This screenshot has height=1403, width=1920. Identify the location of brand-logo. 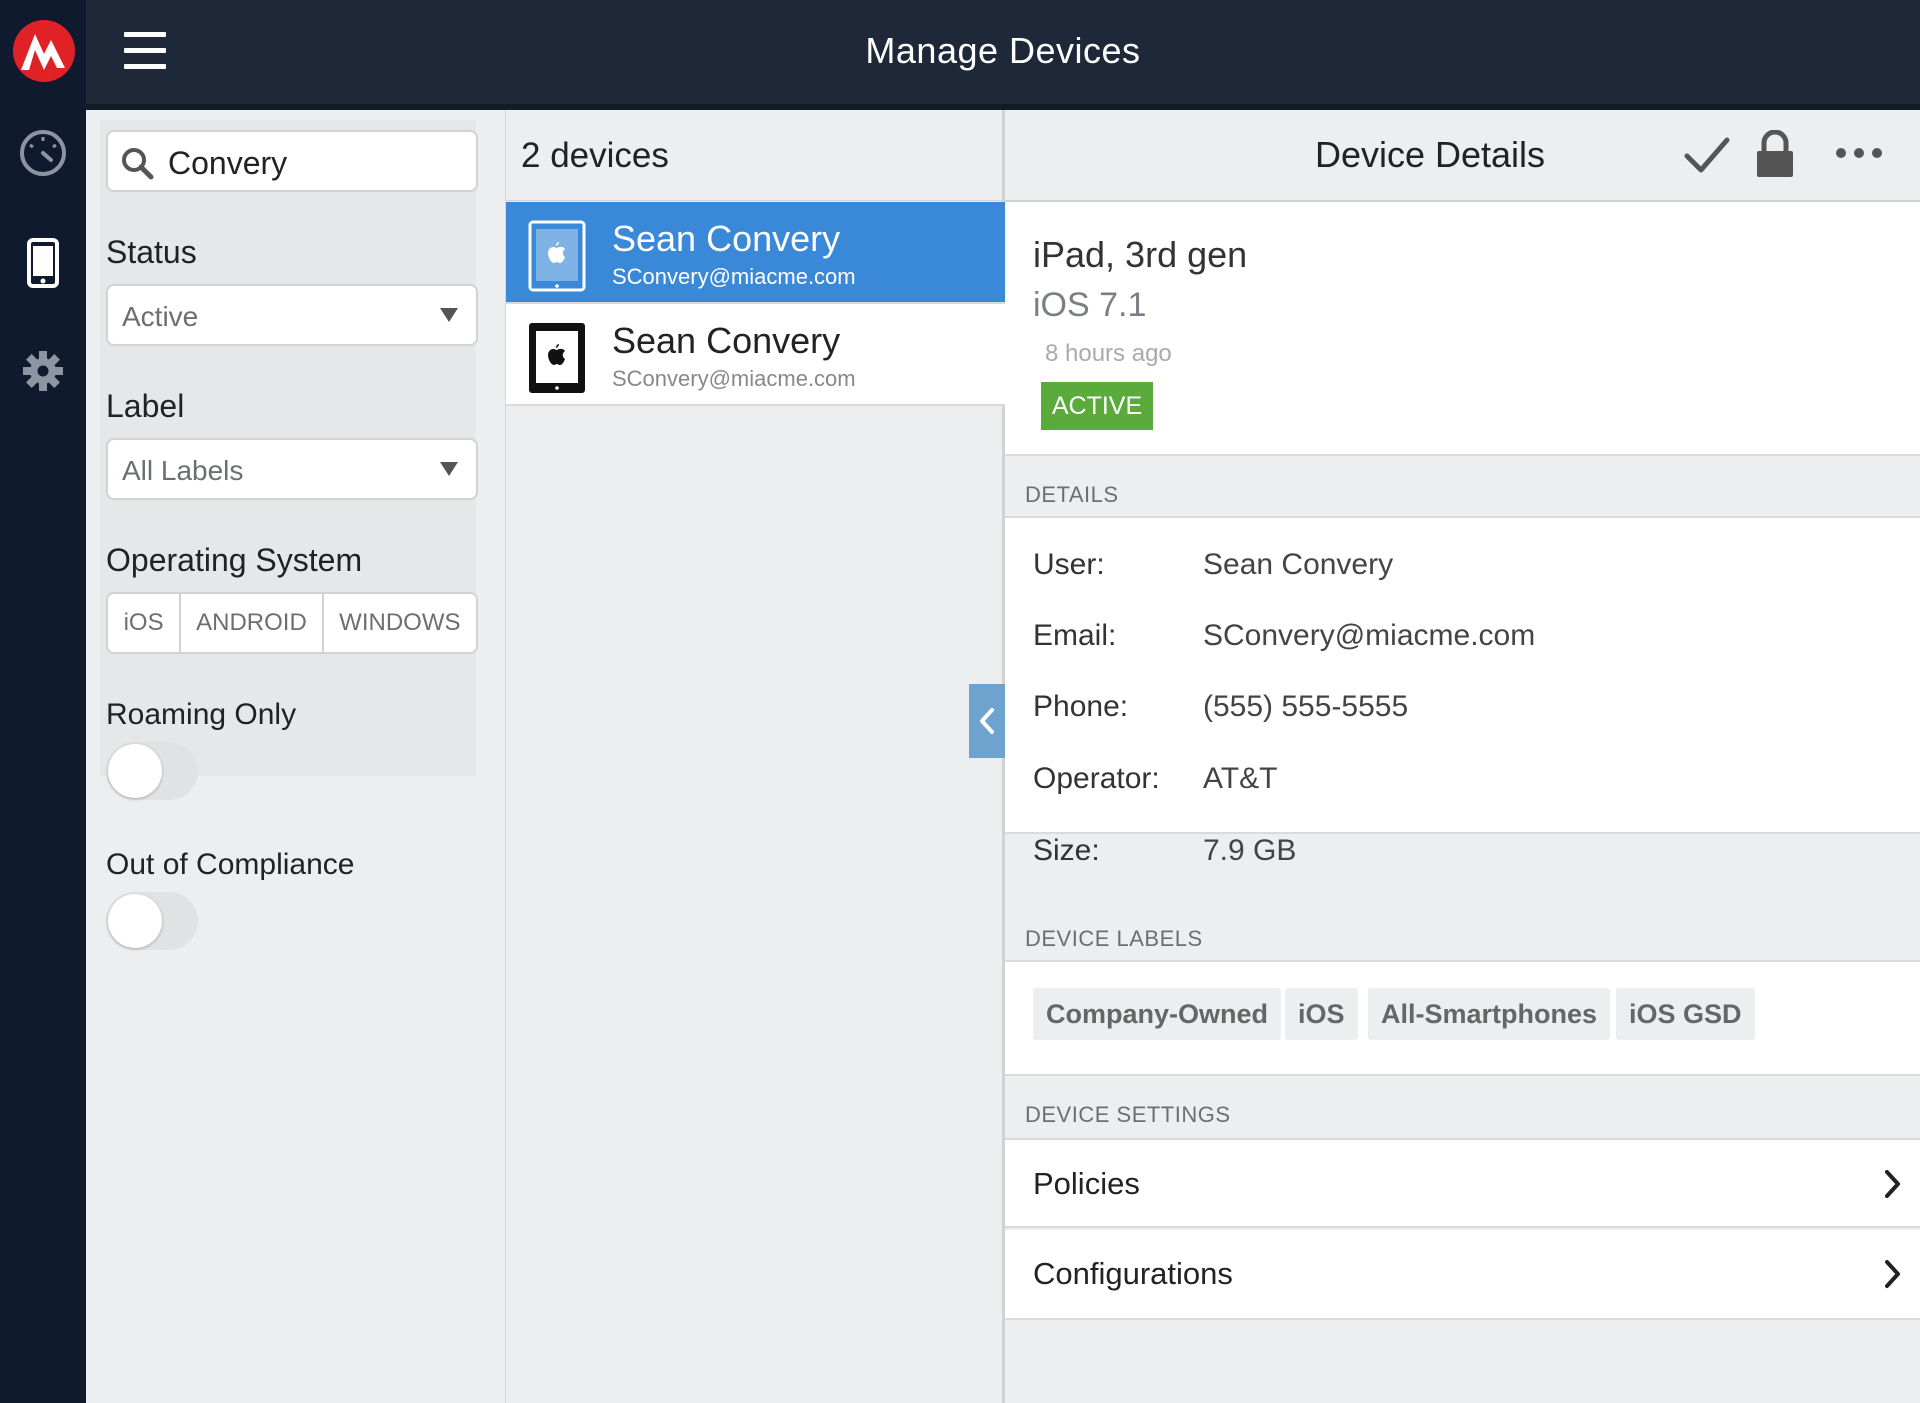
(44, 51).